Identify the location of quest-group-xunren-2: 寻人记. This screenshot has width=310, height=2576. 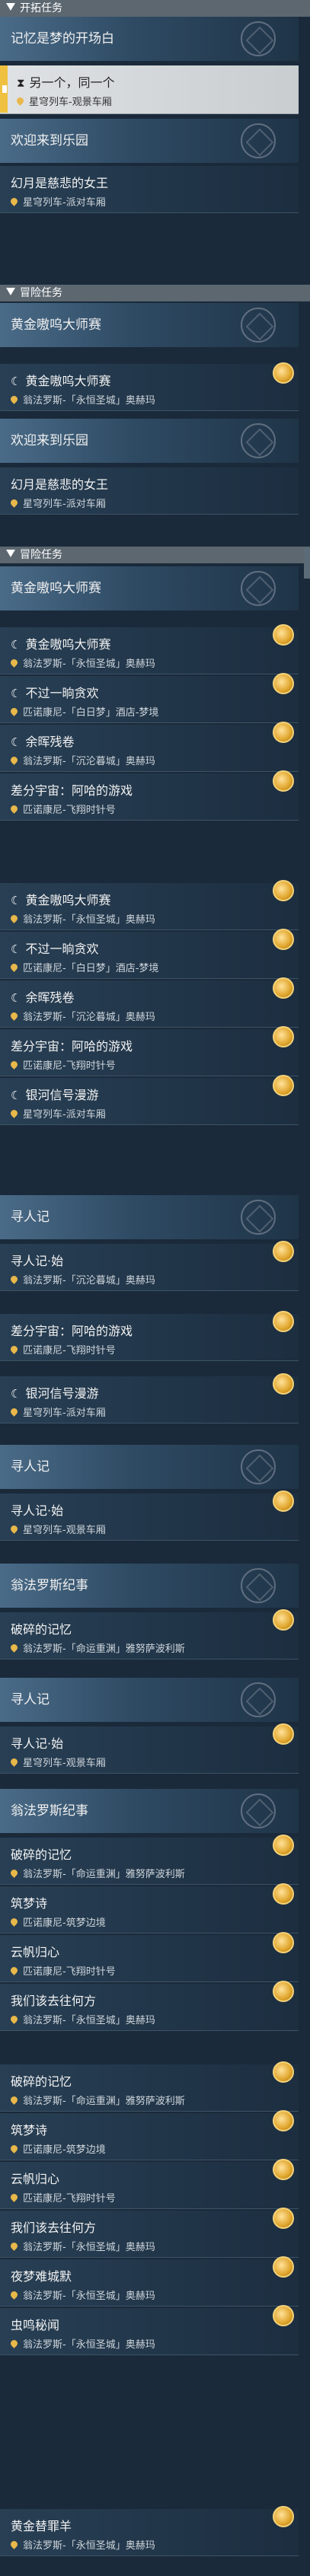
(149, 1467).